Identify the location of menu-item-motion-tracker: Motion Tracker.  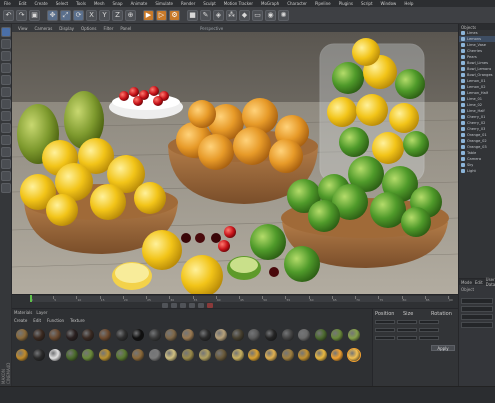
(238, 3).